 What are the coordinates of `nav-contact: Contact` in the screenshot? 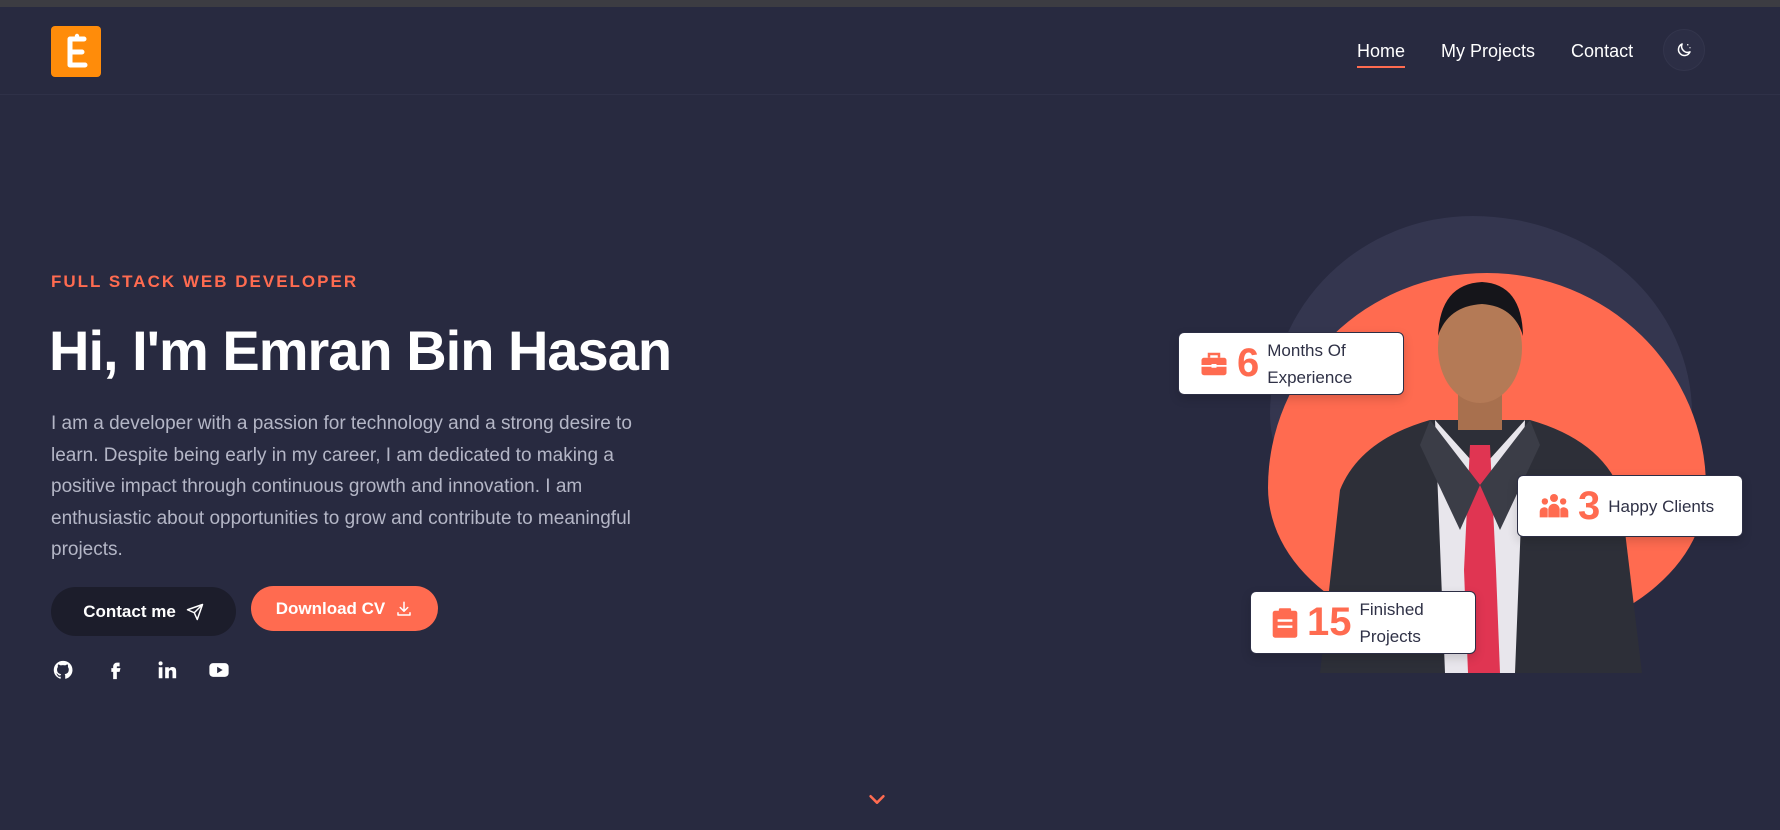 It's located at (1602, 54).